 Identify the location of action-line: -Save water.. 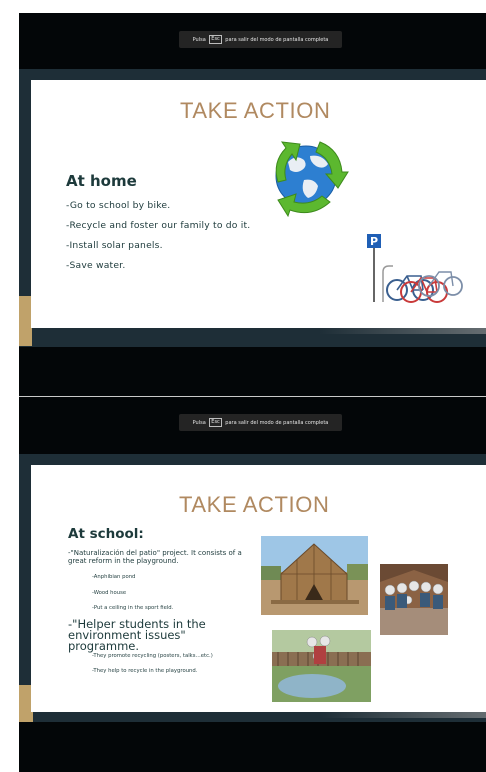
(96, 265).